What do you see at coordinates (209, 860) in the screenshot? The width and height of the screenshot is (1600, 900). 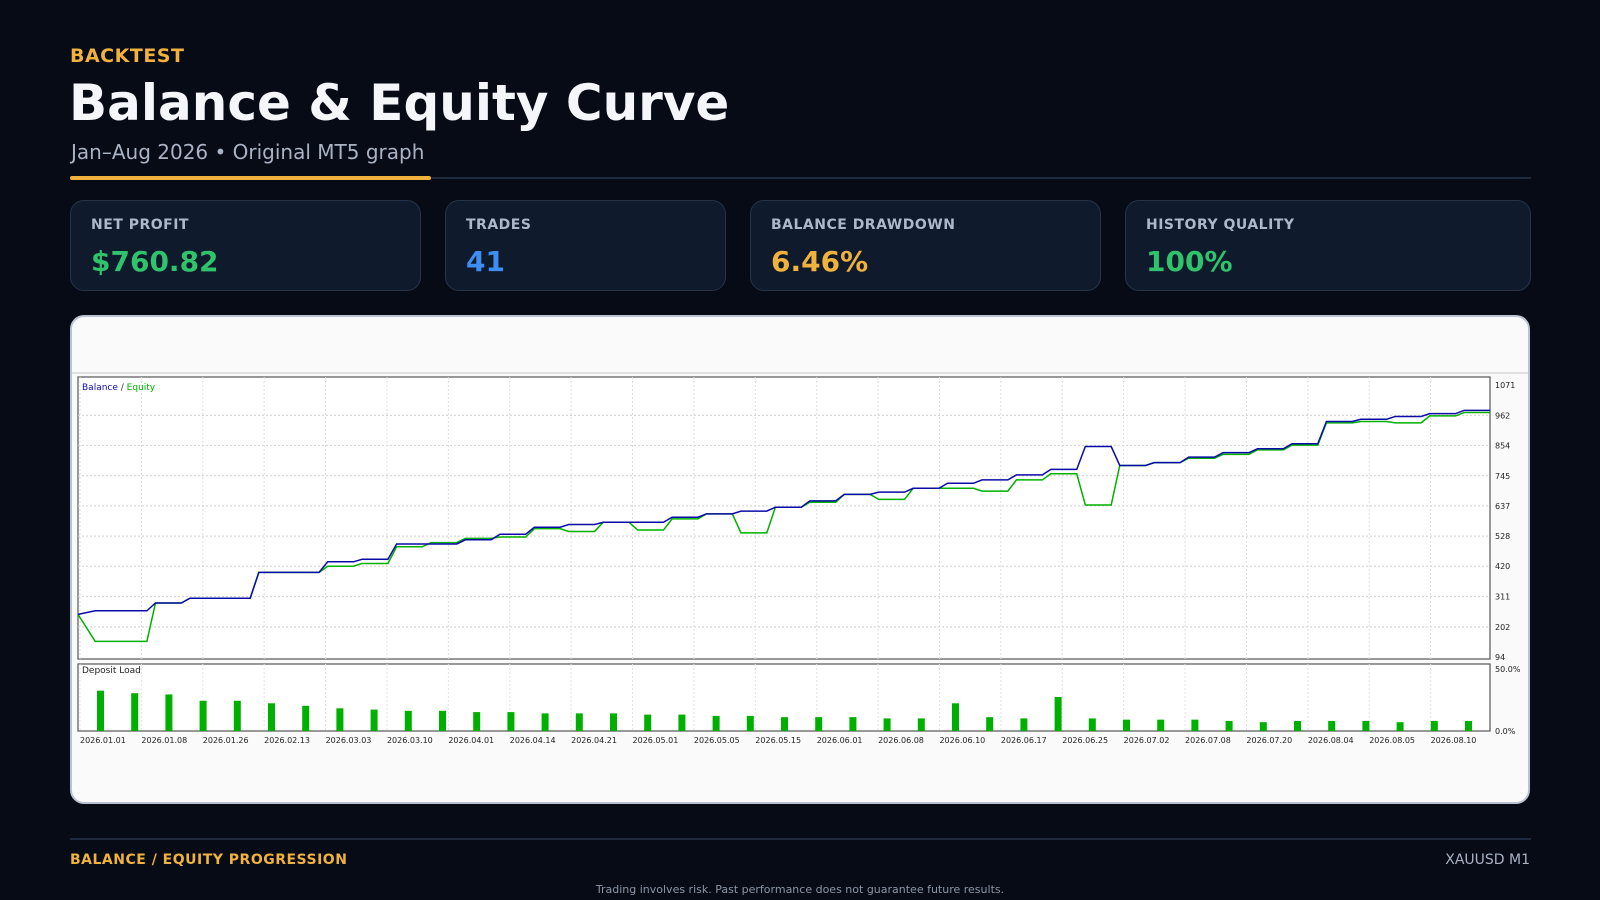 I see `footer-caption: BALANCE / EQUITY PROGRESSION` at bounding box center [209, 860].